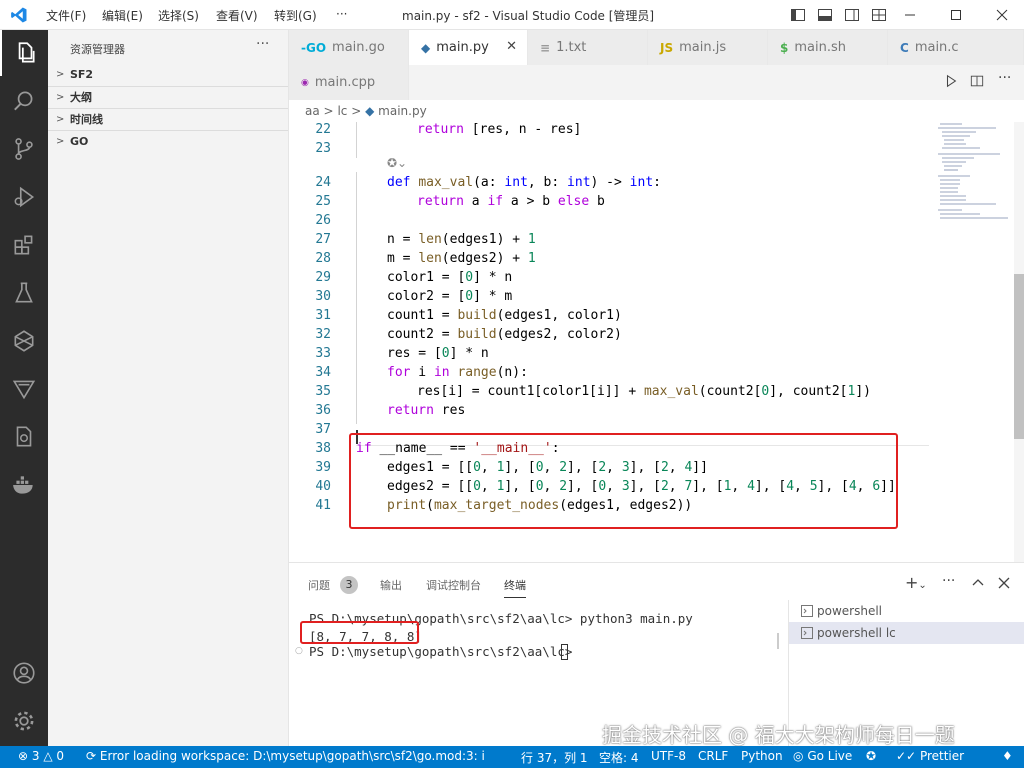  I want to click on line-number: 31, so click(323, 315).